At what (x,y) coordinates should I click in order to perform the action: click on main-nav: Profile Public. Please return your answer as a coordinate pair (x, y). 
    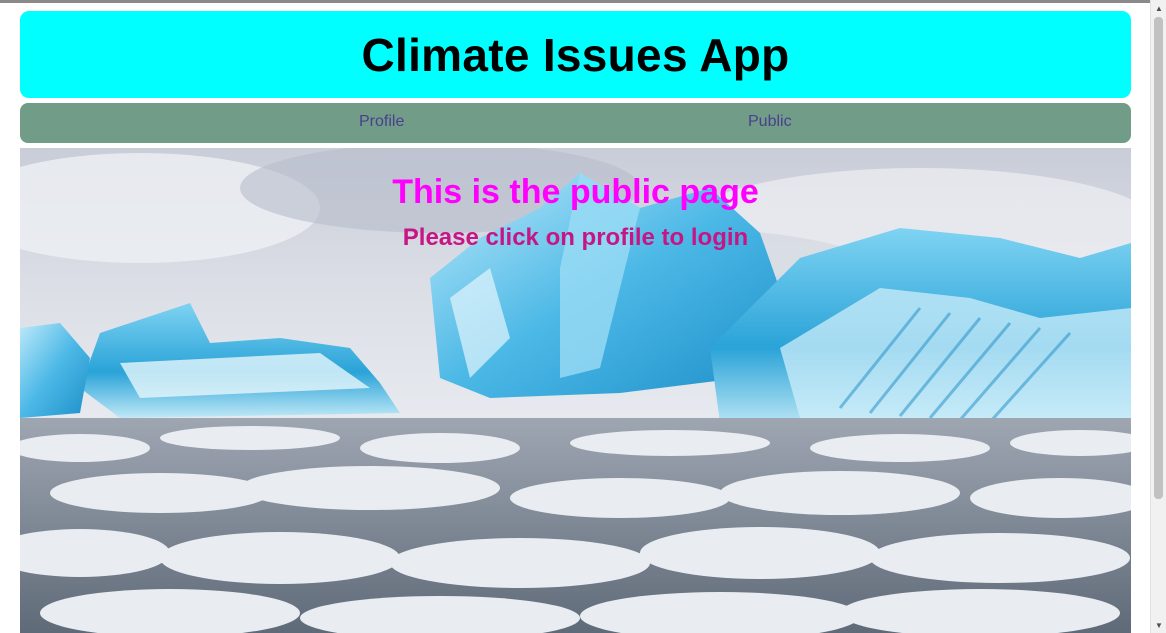
    Looking at the image, I should click on (575, 123).